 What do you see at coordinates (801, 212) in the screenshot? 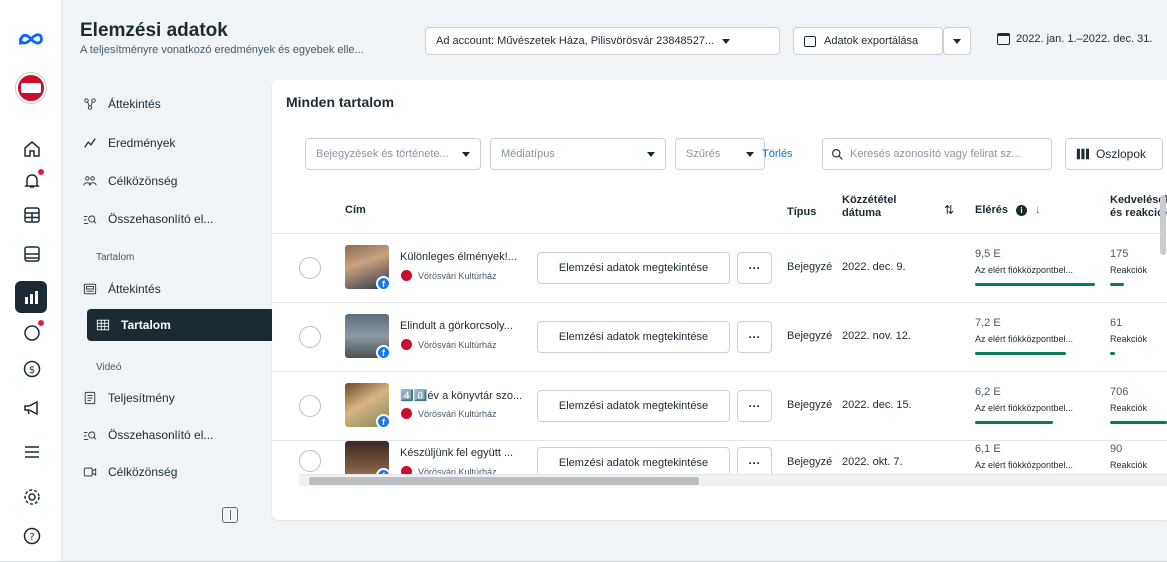
I see `column-header-type: Típus` at bounding box center [801, 212].